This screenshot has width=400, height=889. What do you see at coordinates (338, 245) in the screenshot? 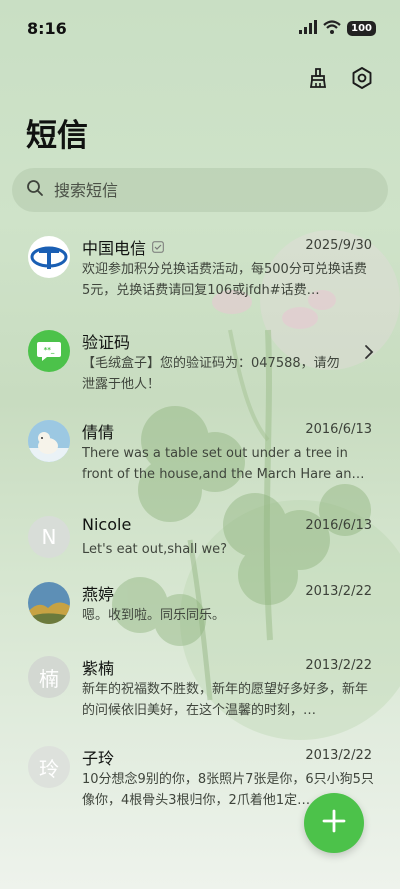
I see `message-date: 2025/9/30` at bounding box center [338, 245].